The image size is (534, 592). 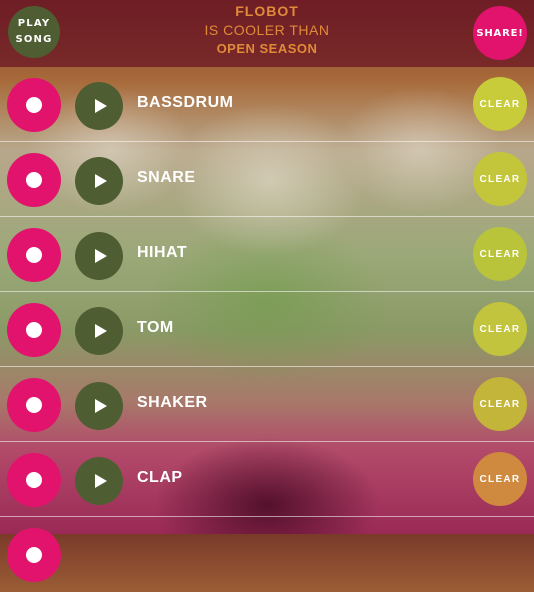 What do you see at coordinates (267, 479) in the screenshot?
I see `track-row: CLAP CLEAR` at bounding box center [267, 479].